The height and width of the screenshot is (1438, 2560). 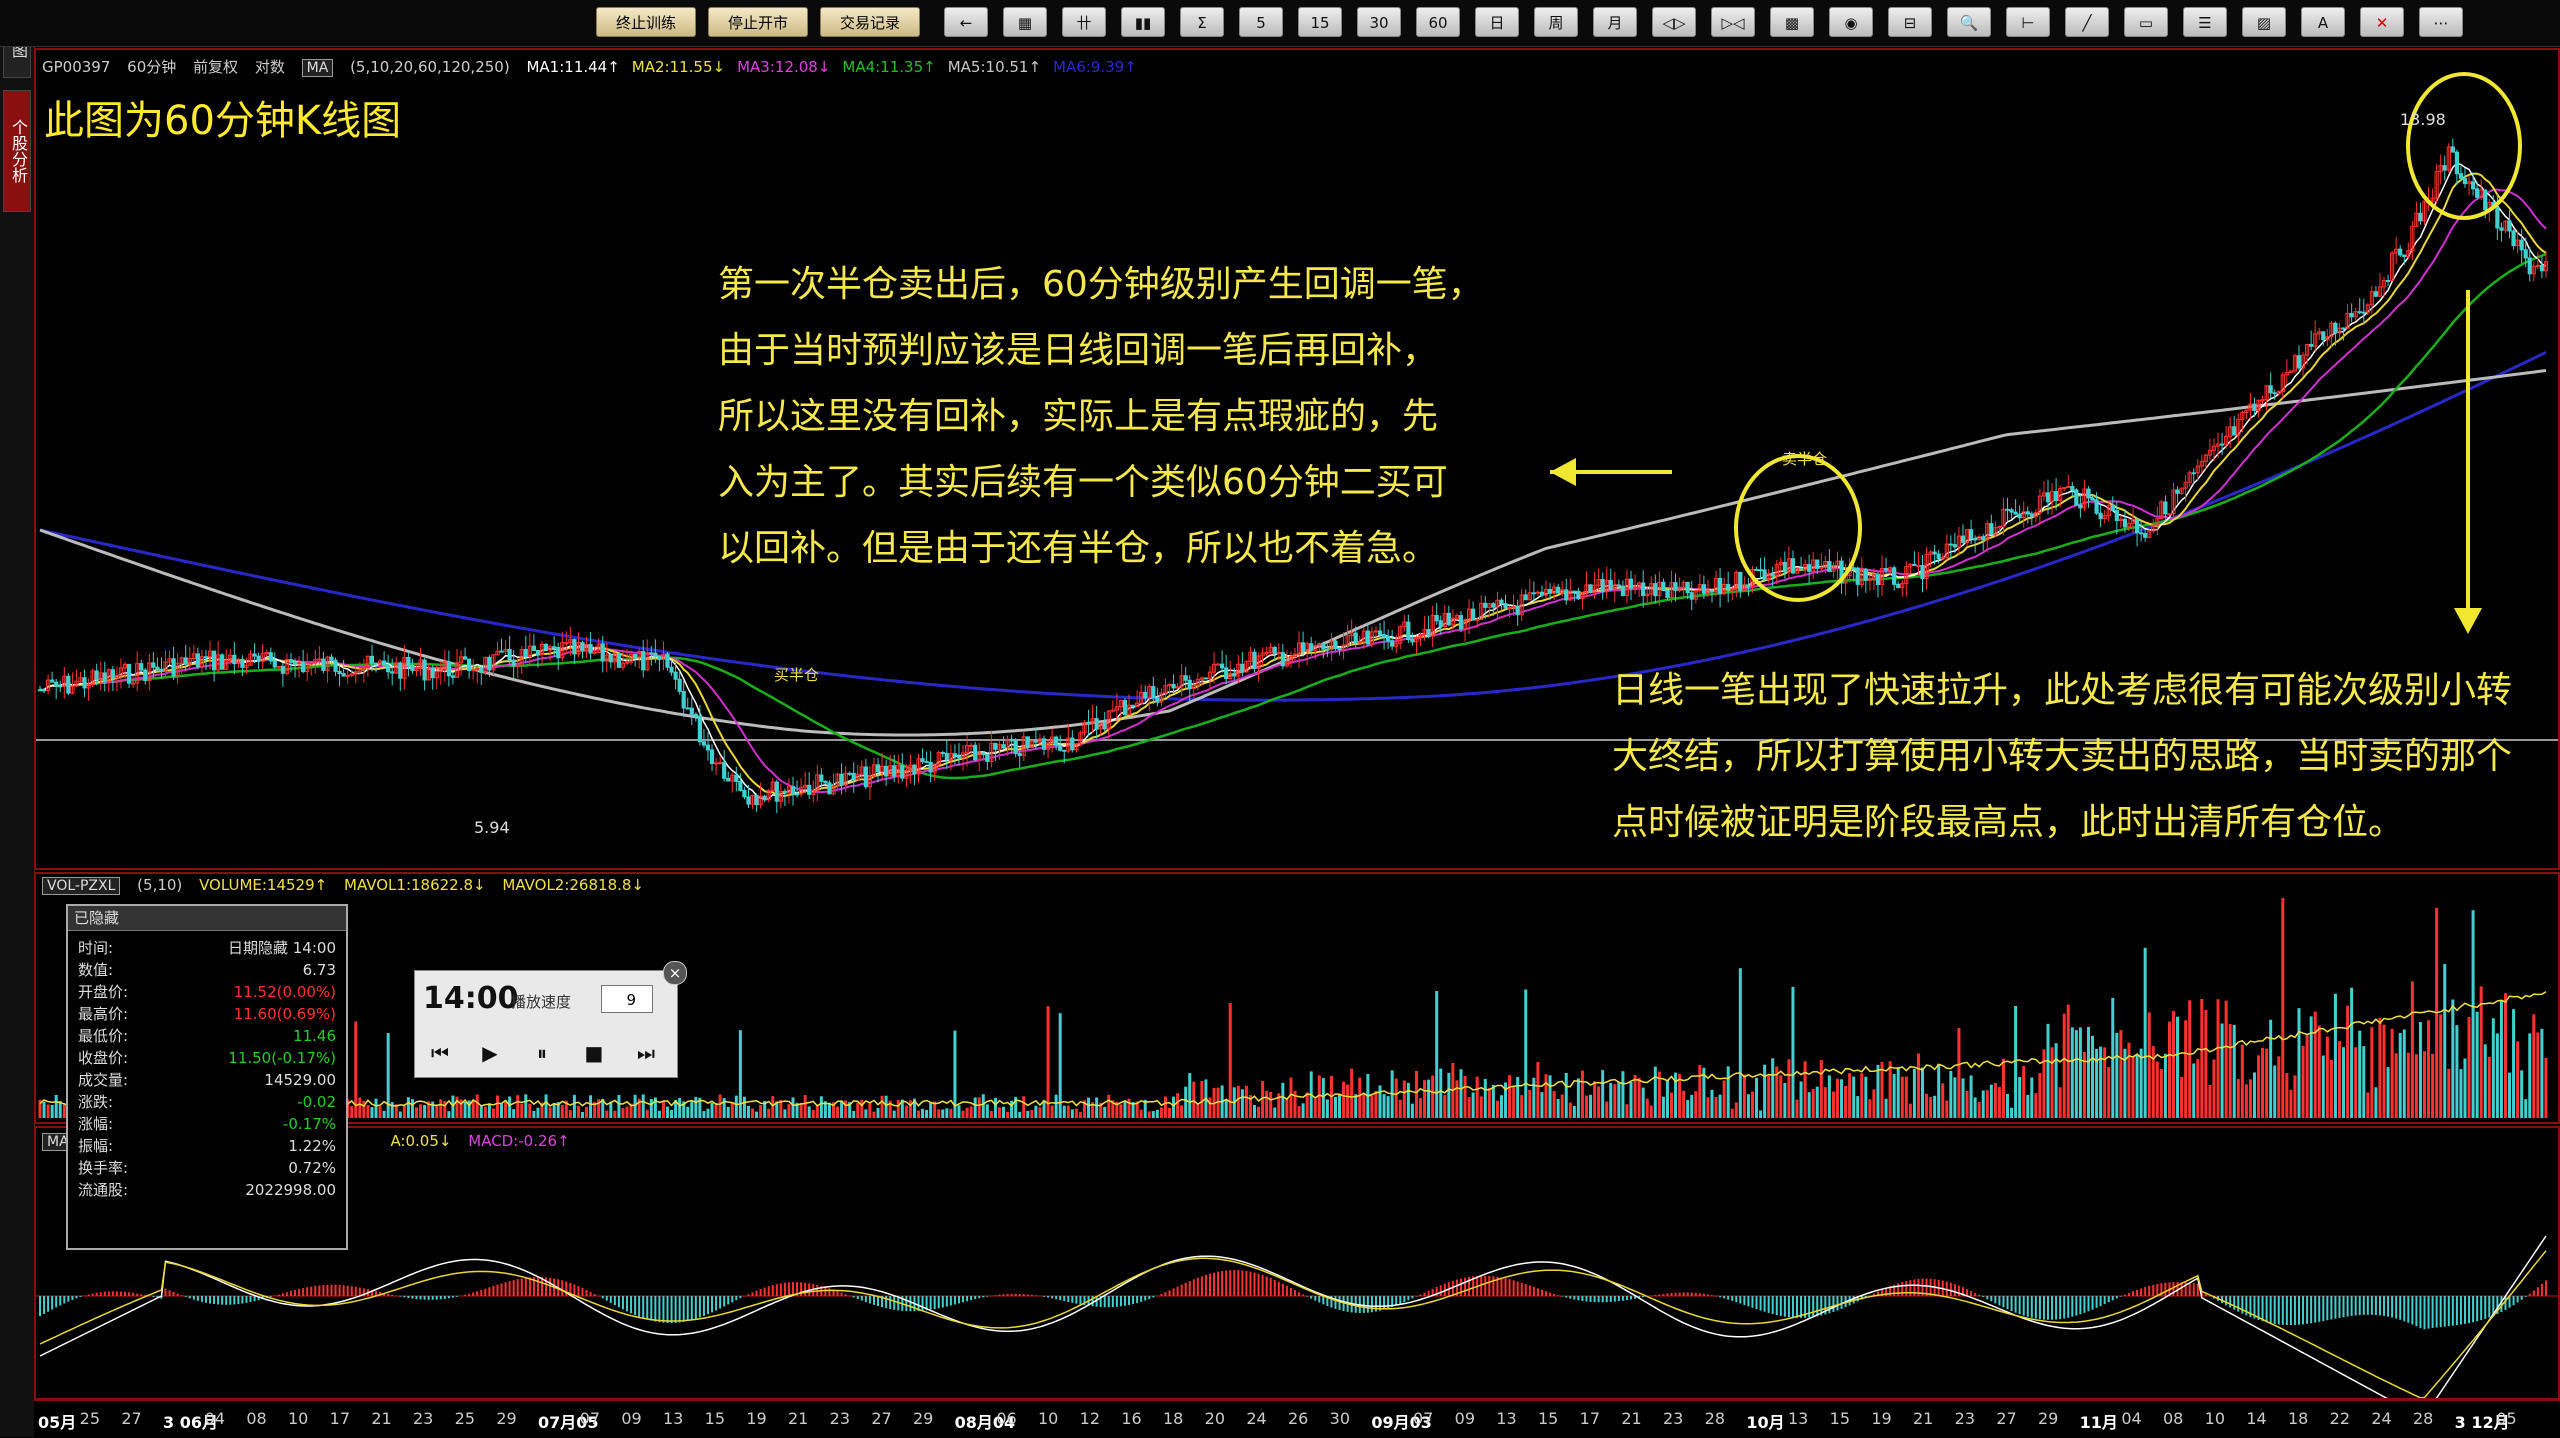 What do you see at coordinates (756, 1418) in the screenshot?
I see `date-tick: 19` at bounding box center [756, 1418].